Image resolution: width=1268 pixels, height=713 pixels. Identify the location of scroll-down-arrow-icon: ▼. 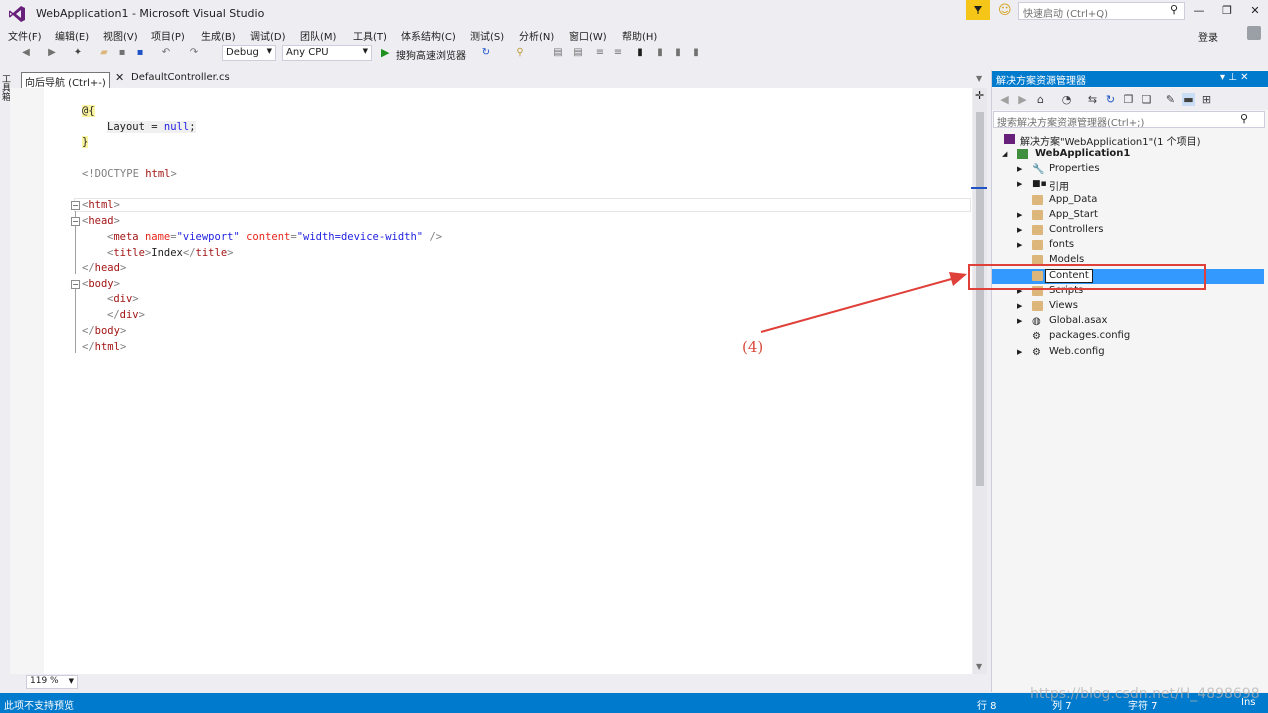
(979, 666).